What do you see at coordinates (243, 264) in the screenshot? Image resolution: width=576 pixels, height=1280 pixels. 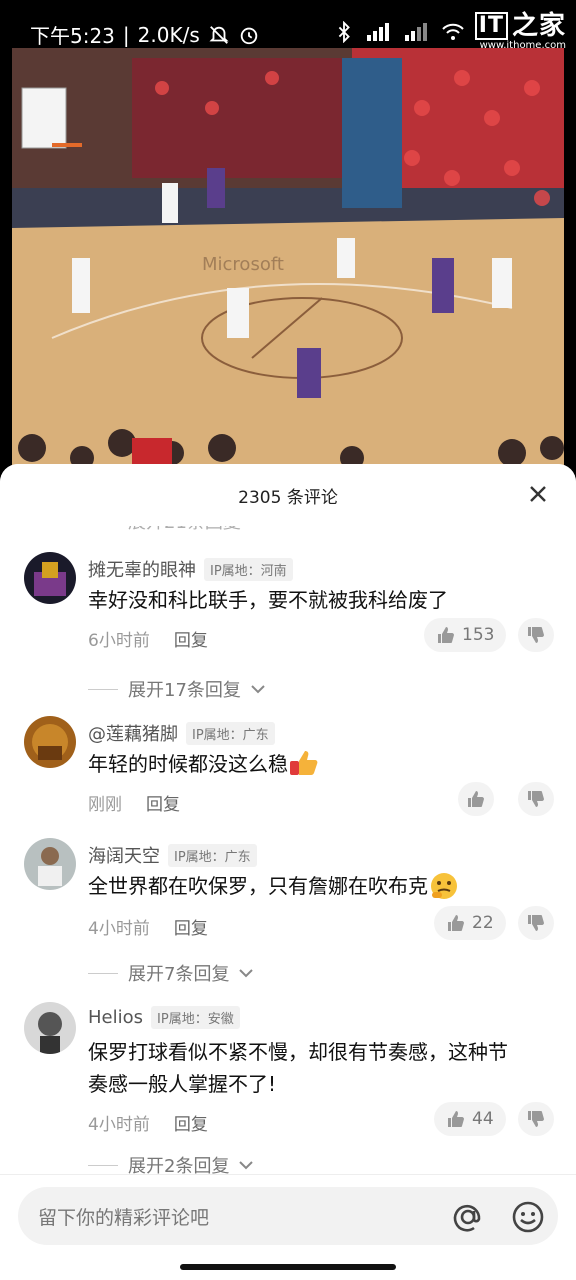 I see `svg-text: Microsoft` at bounding box center [243, 264].